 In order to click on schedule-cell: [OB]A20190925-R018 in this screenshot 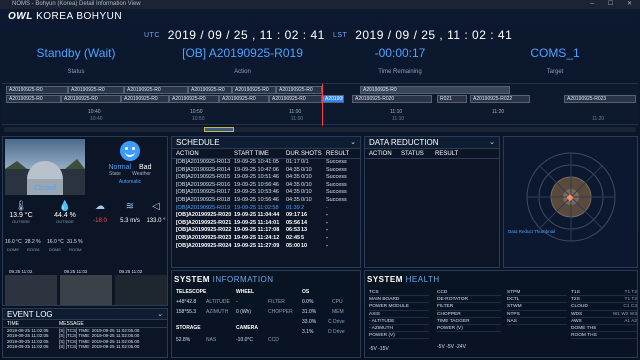, I will do `click(203, 199)`.